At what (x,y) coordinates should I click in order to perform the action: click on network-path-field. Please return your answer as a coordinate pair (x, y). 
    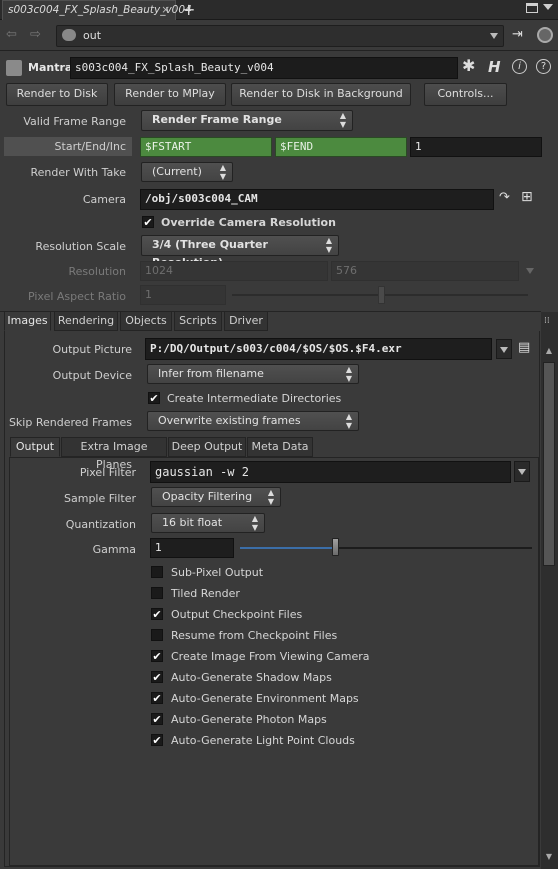
    Looking at the image, I should click on (280, 36).